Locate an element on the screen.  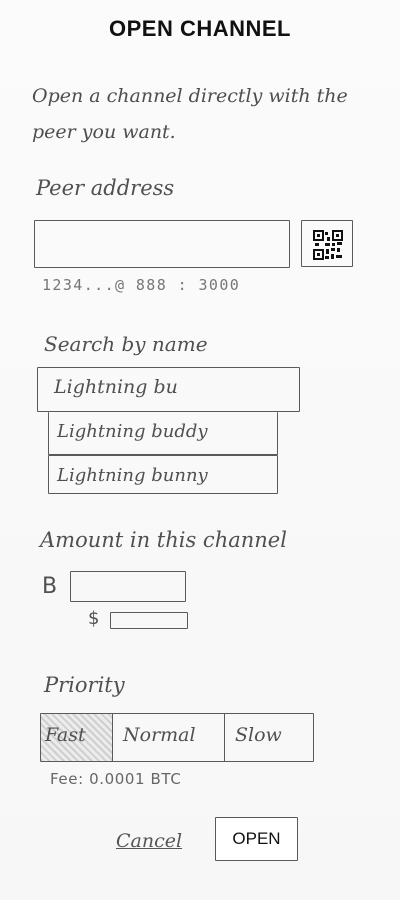
peer-address-hint: 1234...@ 888 : 3000 is located at coordinates (141, 285).